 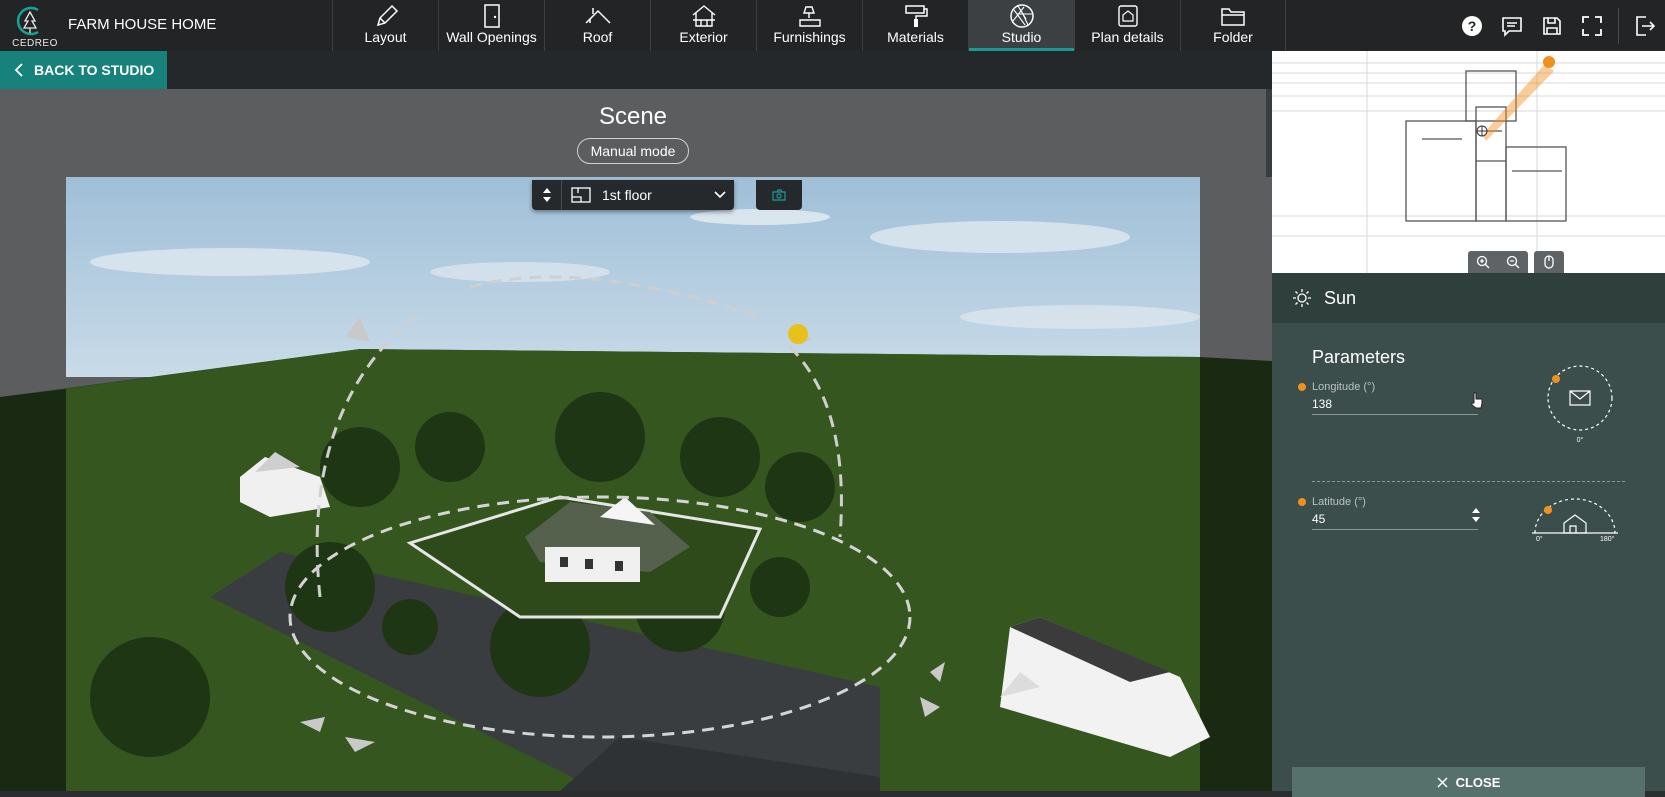 I want to click on elevation-dial-icon: 0° 180°, so click(x=1575, y=520).